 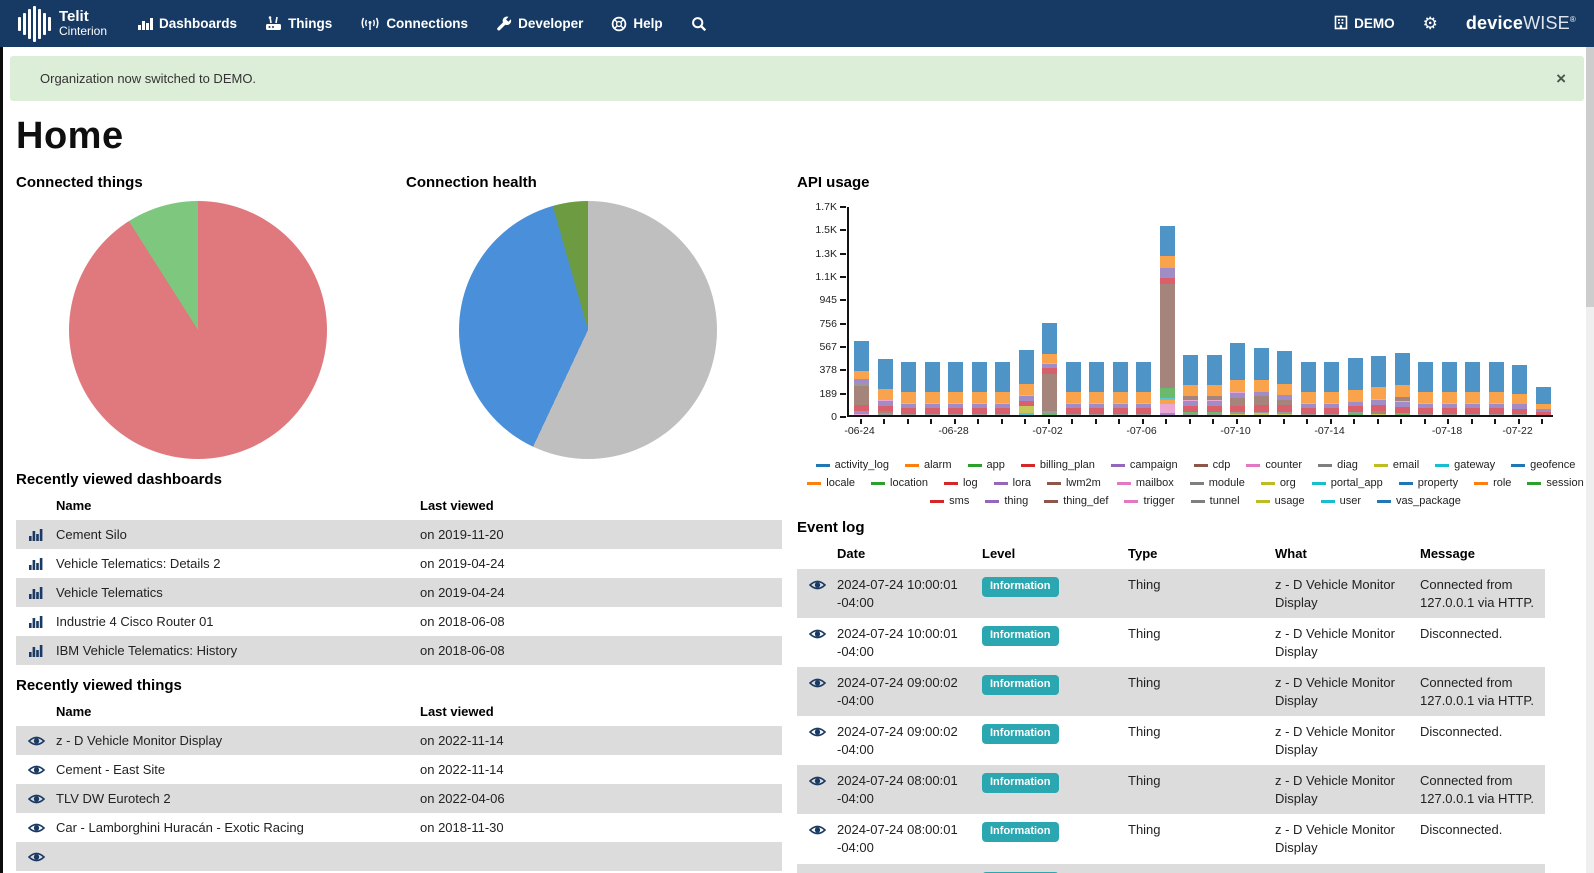 I want to click on event-date: 2024-07-24 09:00:02 -04:00, so click(x=897, y=740).